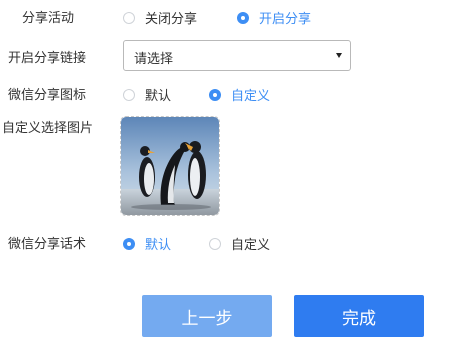 This screenshot has height=341, width=466. What do you see at coordinates (47, 244) in the screenshot?
I see `wechat-text-label: 微信分享话术` at bounding box center [47, 244].